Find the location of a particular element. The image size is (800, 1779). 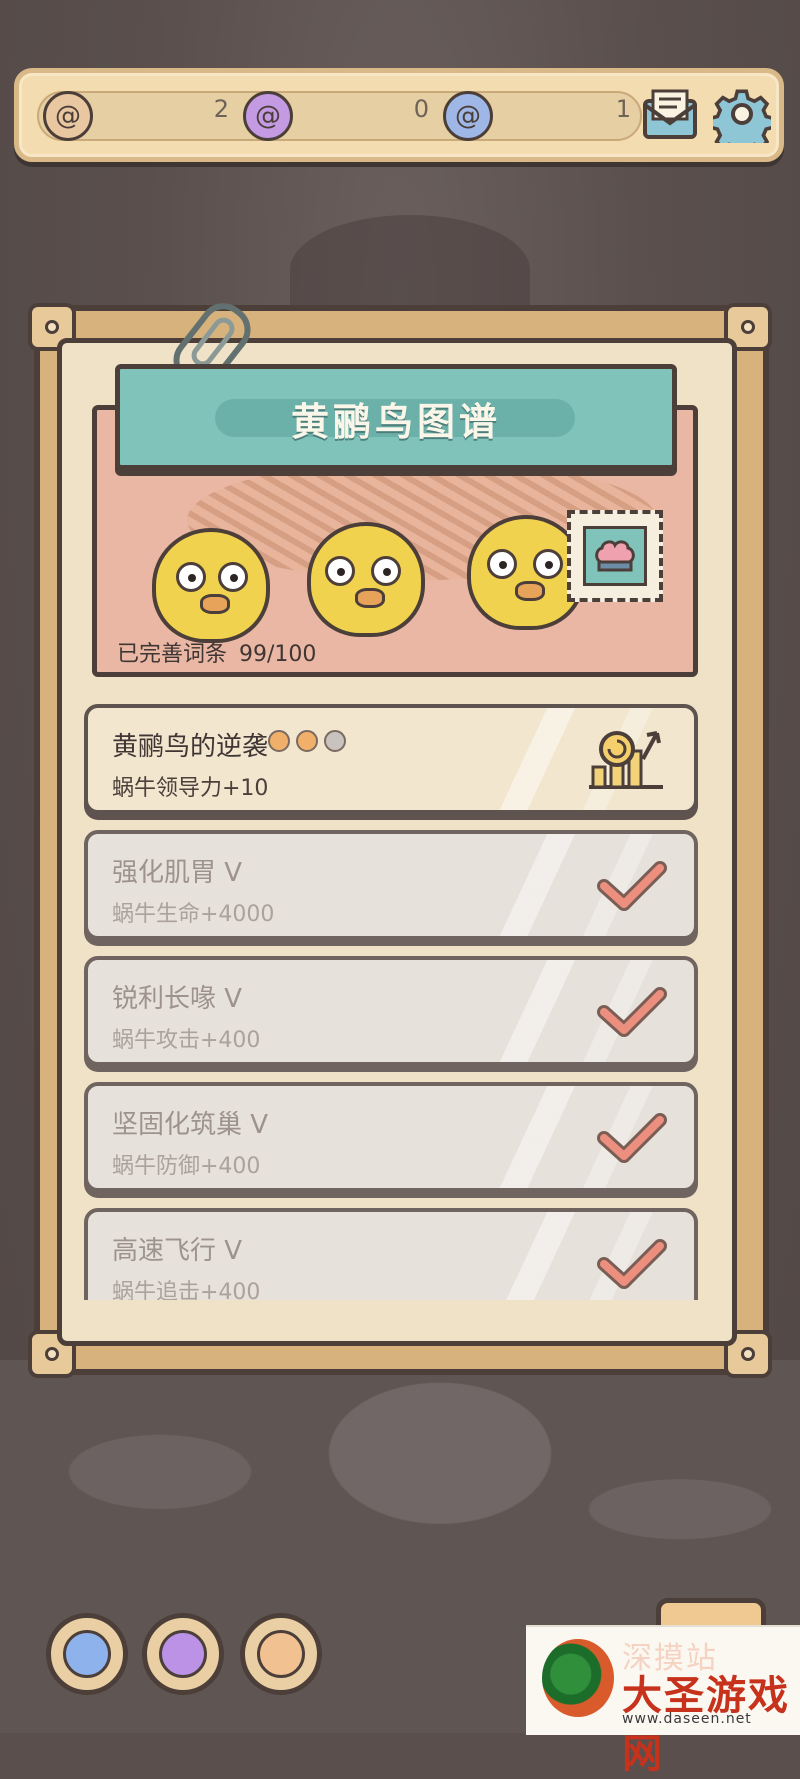

currency-orange-count: 2 is located at coordinates (221, 109).